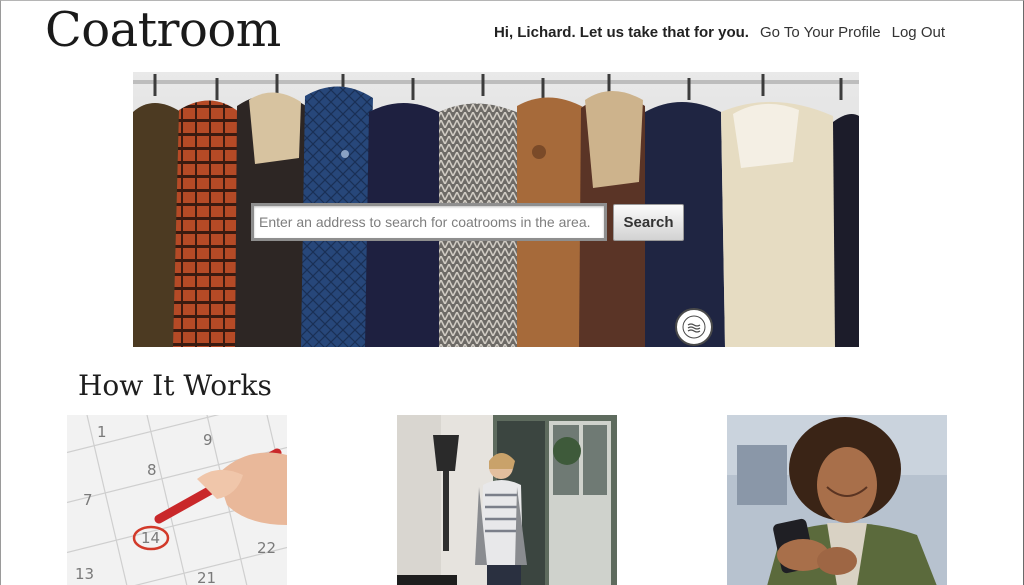  Describe the element at coordinates (152, 470) in the screenshot. I see `calendar-day-8: 8` at that location.